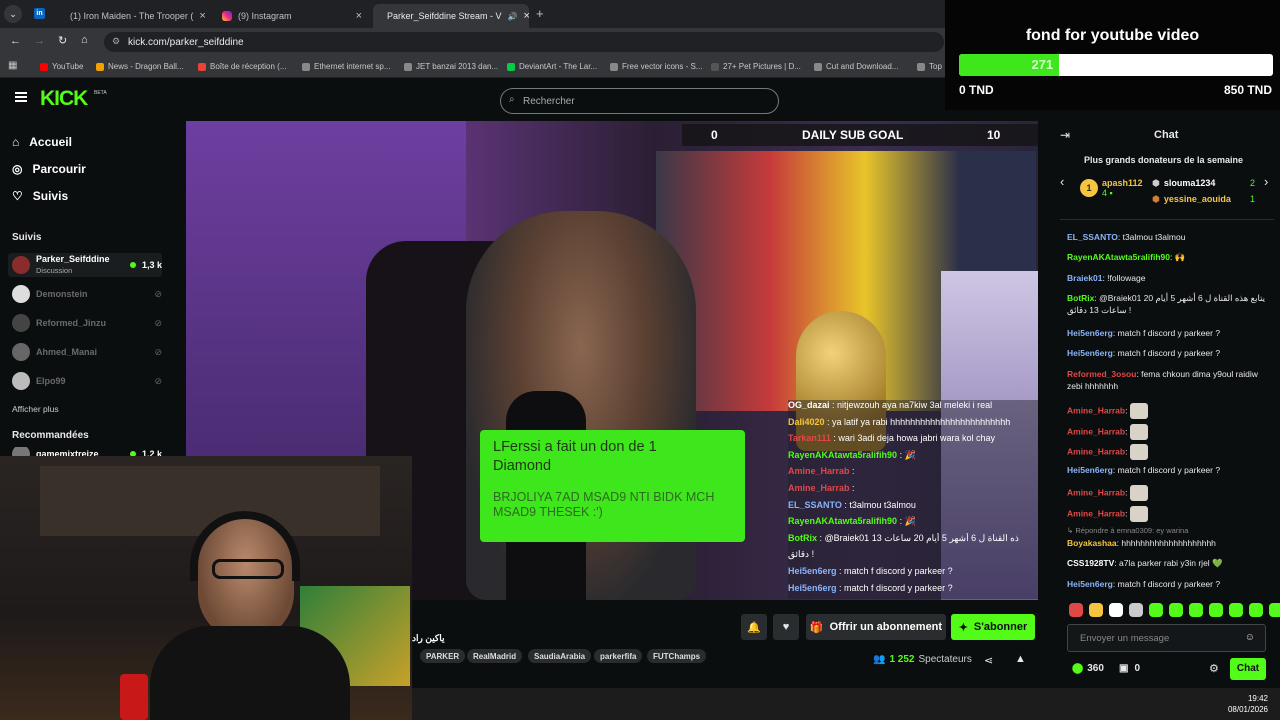 This screenshot has height=720, width=1280. What do you see at coordinates (39, 41) in the screenshot?
I see `forward-icon: →` at bounding box center [39, 41].